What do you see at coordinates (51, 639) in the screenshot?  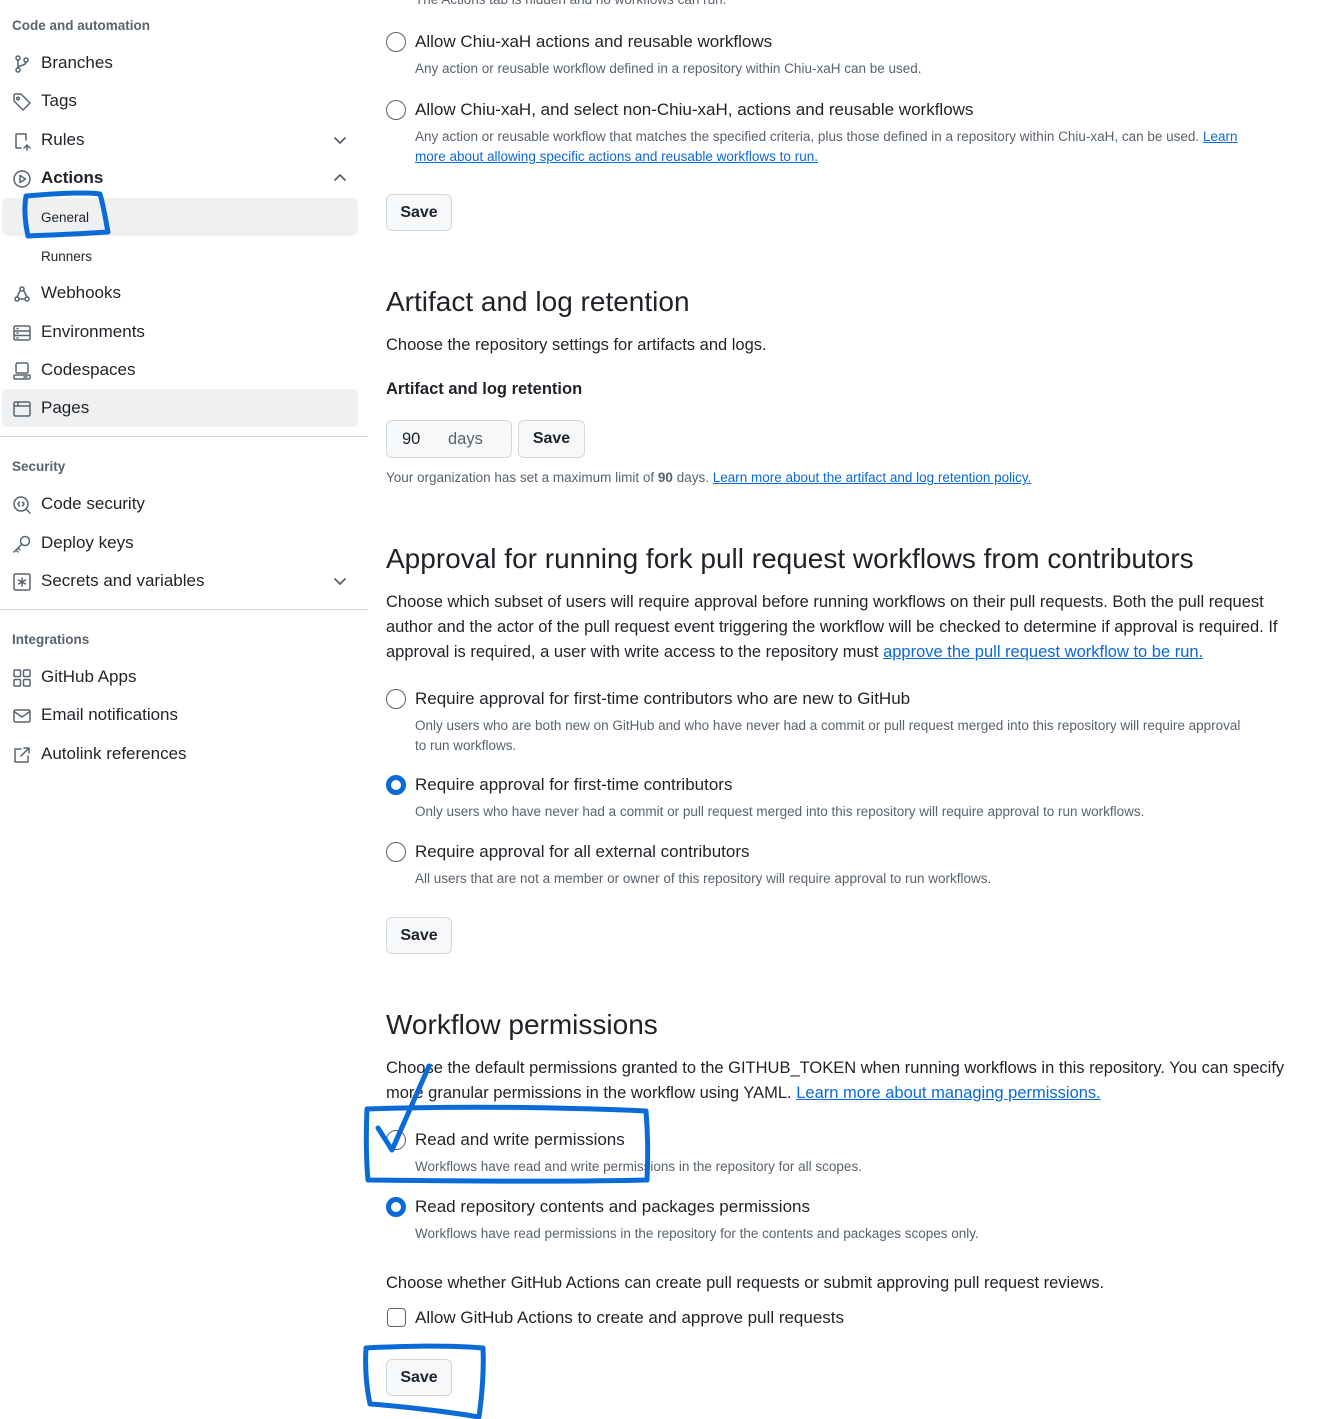 I see `sidebar-heading-integrations: Integrations` at bounding box center [51, 639].